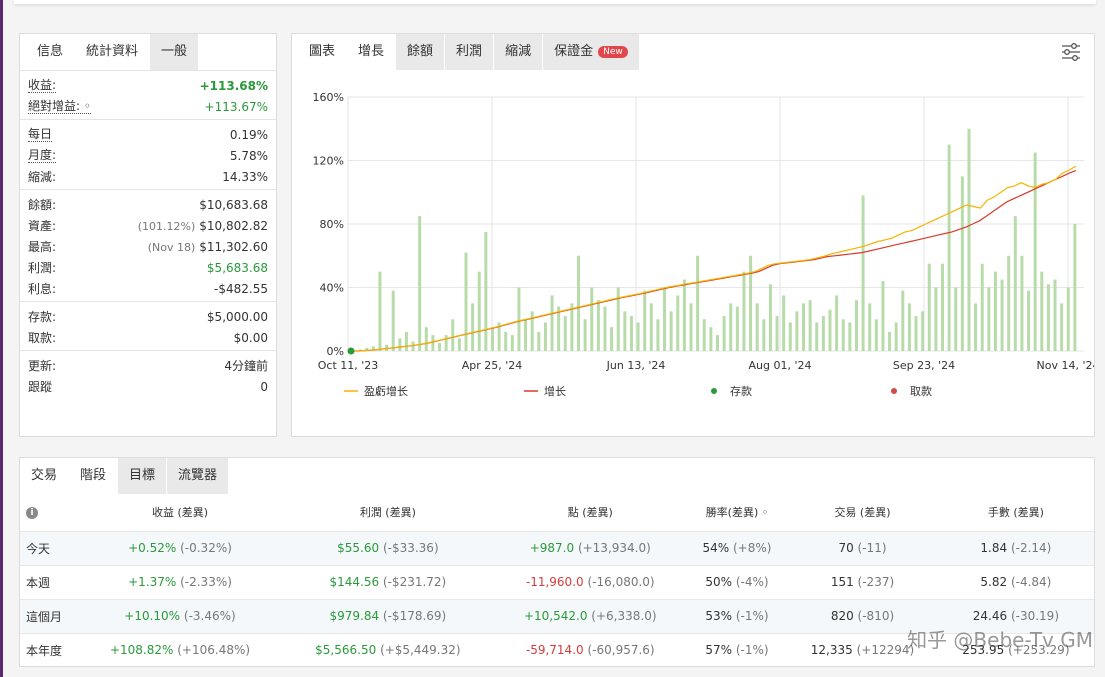 The image size is (1105, 677). What do you see at coordinates (143, 476) in the screenshot?
I see `tab-goals: 目標` at bounding box center [143, 476].